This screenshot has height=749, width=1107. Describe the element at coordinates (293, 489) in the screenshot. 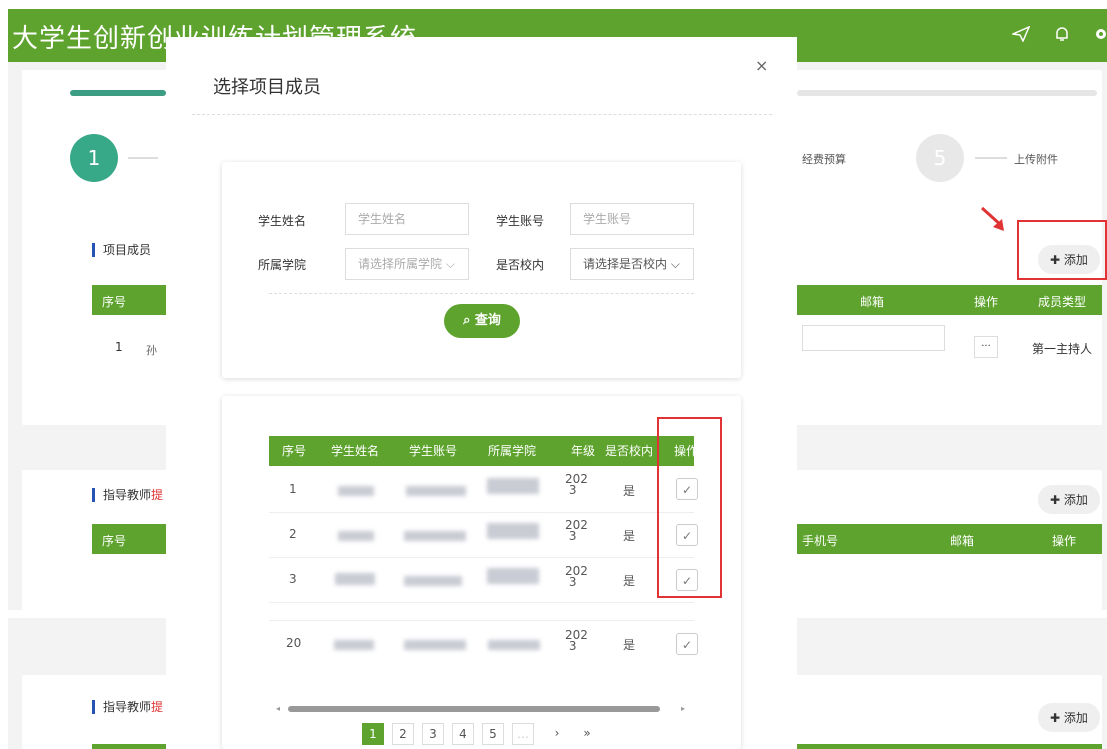

I see `row-seq: 1` at that location.